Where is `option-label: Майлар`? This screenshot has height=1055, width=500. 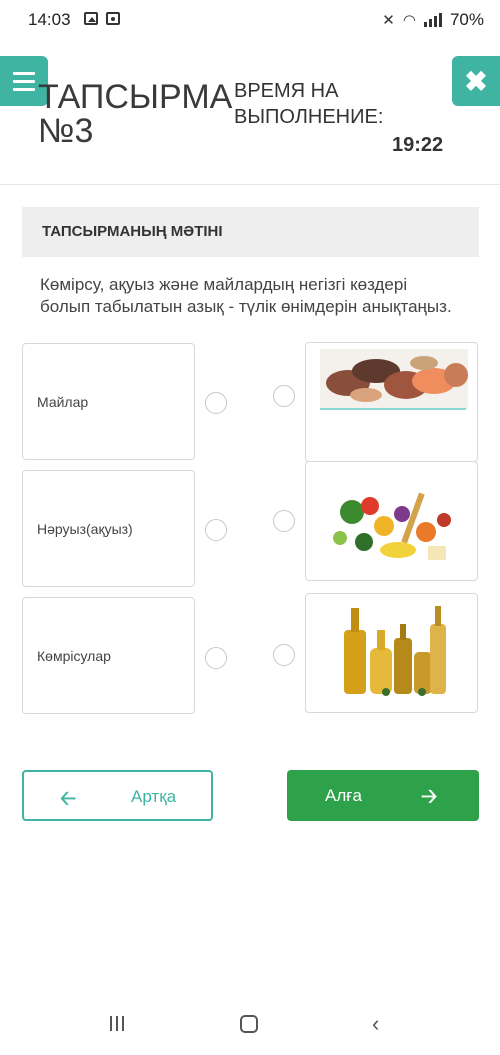
option-label: Майлар is located at coordinates (63, 401).